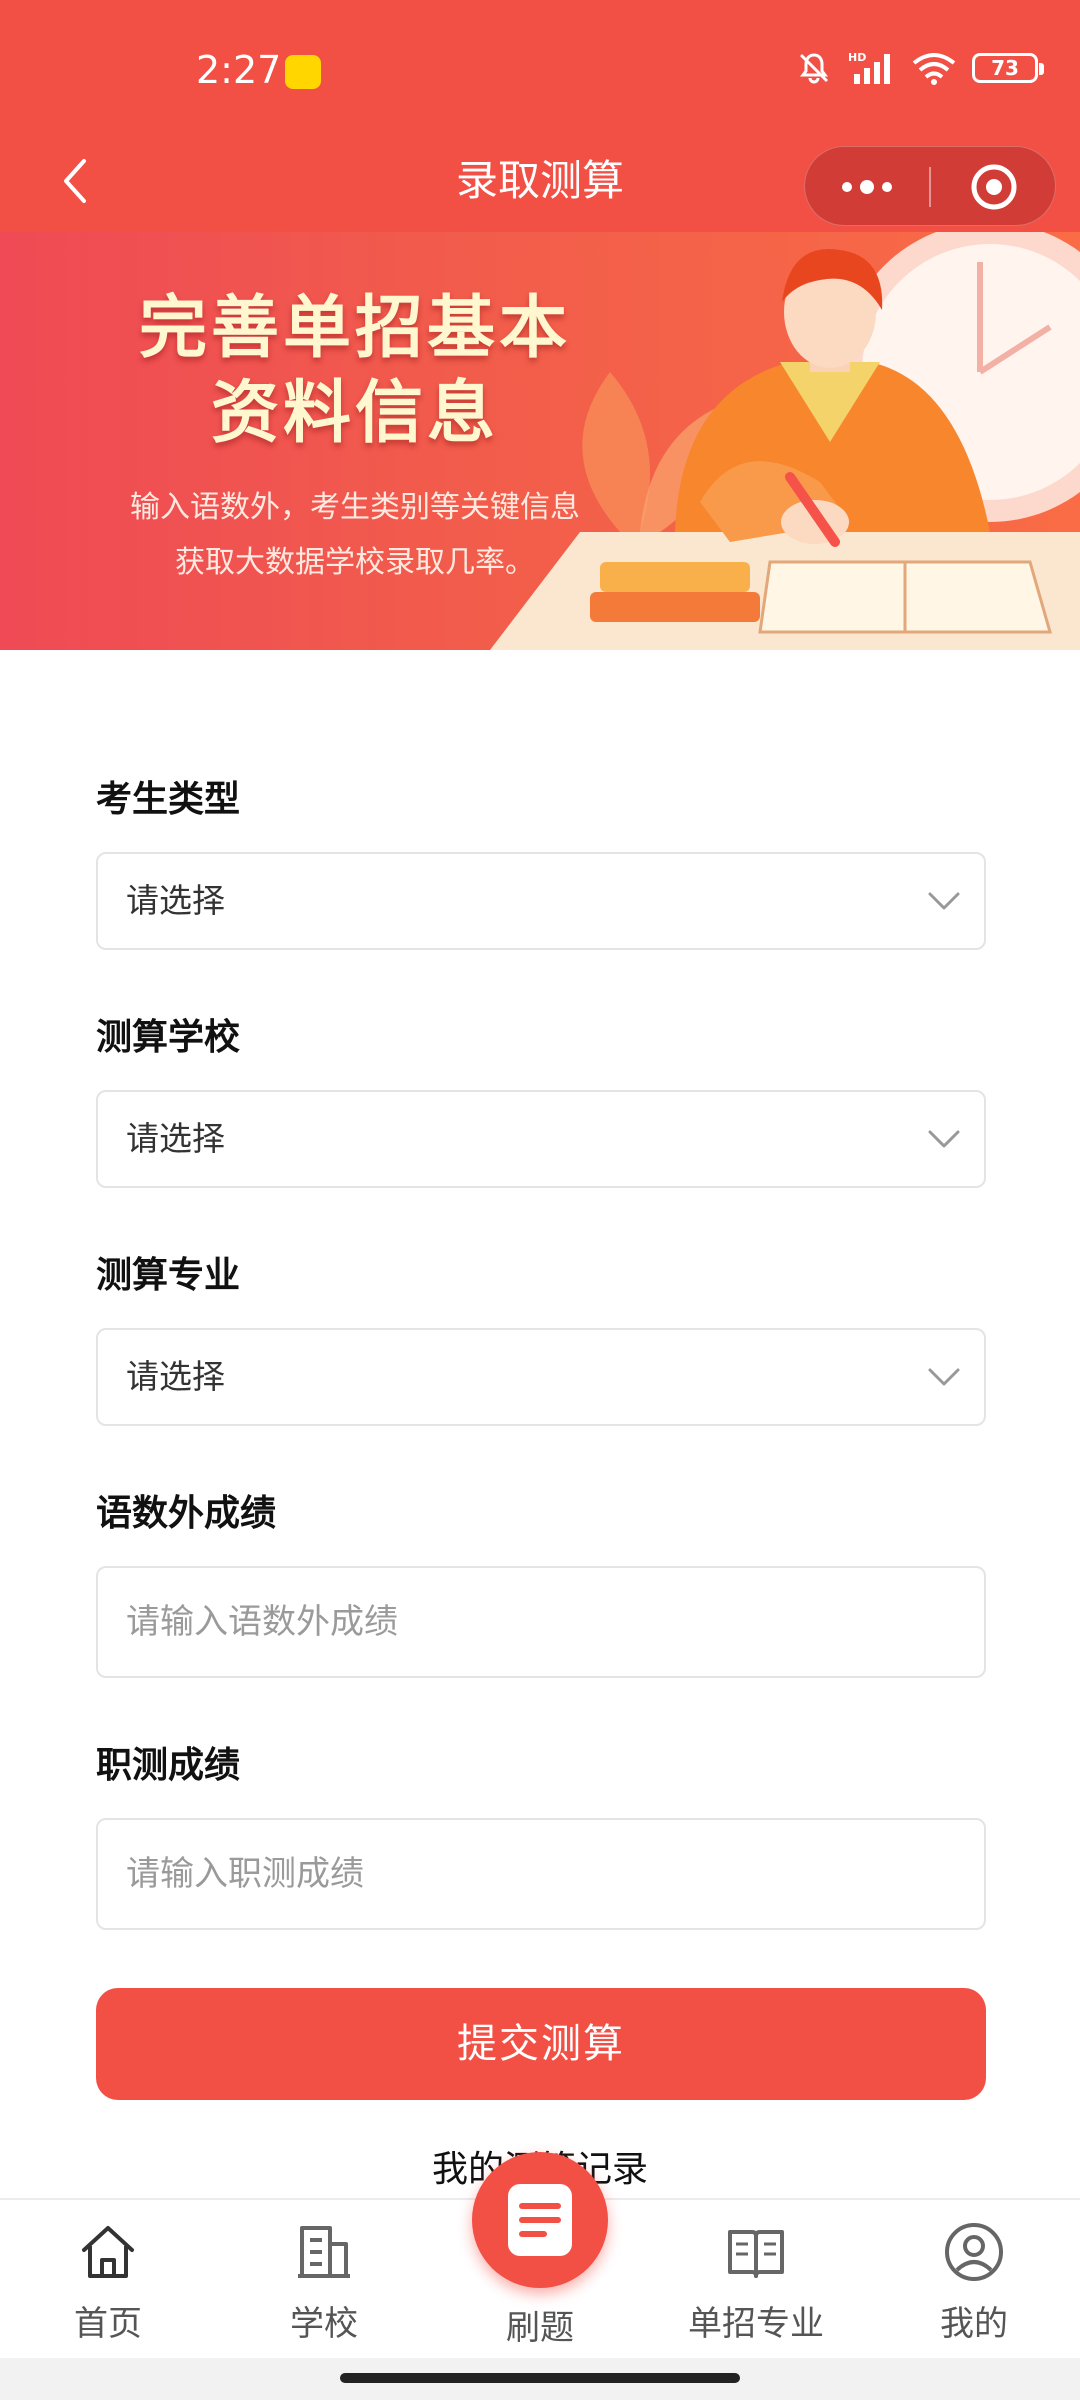  I want to click on vocational-score-input, so click(541, 1874).